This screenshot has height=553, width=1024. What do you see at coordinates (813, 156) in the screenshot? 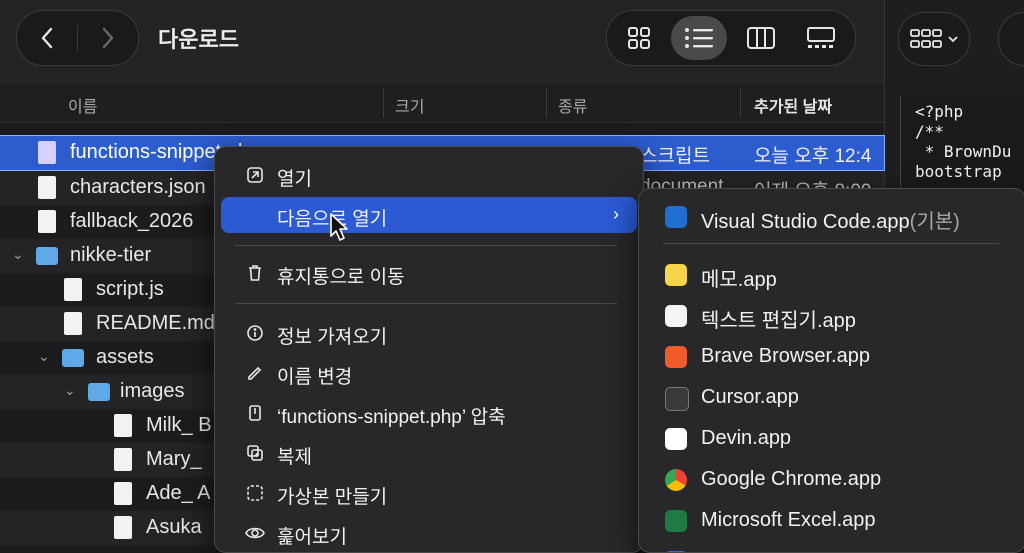
I see `file-date: 오늘 오후 12:4` at bounding box center [813, 156].